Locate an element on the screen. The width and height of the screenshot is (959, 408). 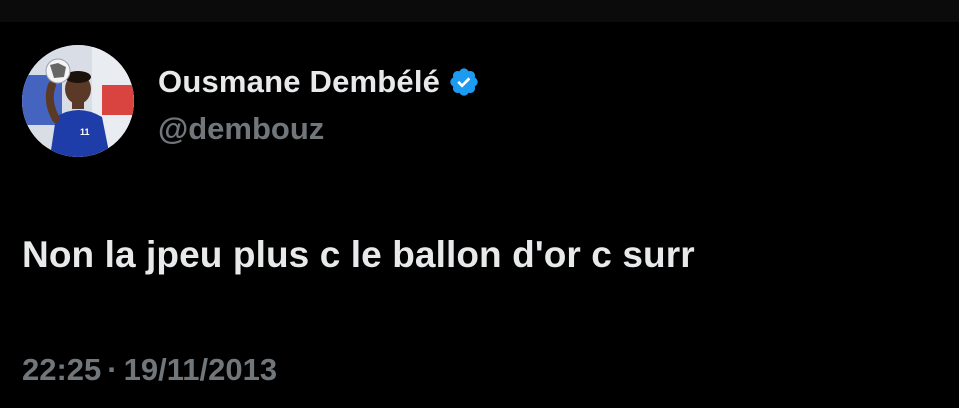
tweet-timestamp: 22:25 · 19/11/2013 is located at coordinates (149, 370).